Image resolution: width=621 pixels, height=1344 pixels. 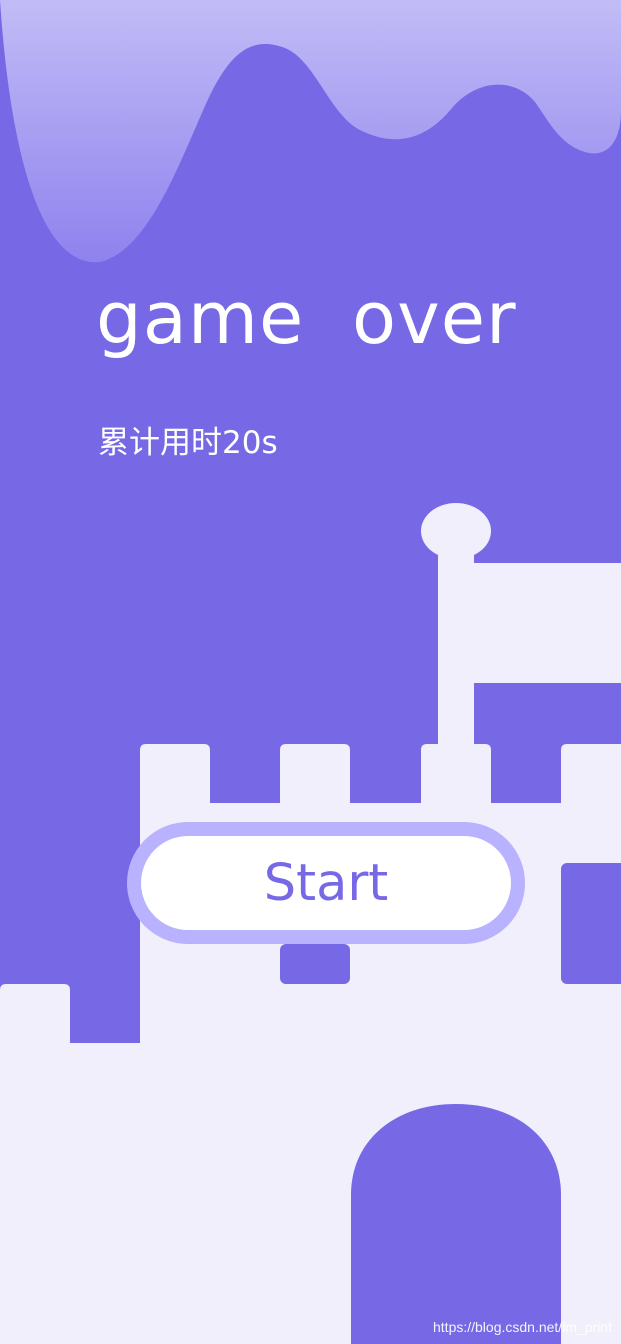 What do you see at coordinates (315, 964) in the screenshot?
I see `castle-notch-middle` at bounding box center [315, 964].